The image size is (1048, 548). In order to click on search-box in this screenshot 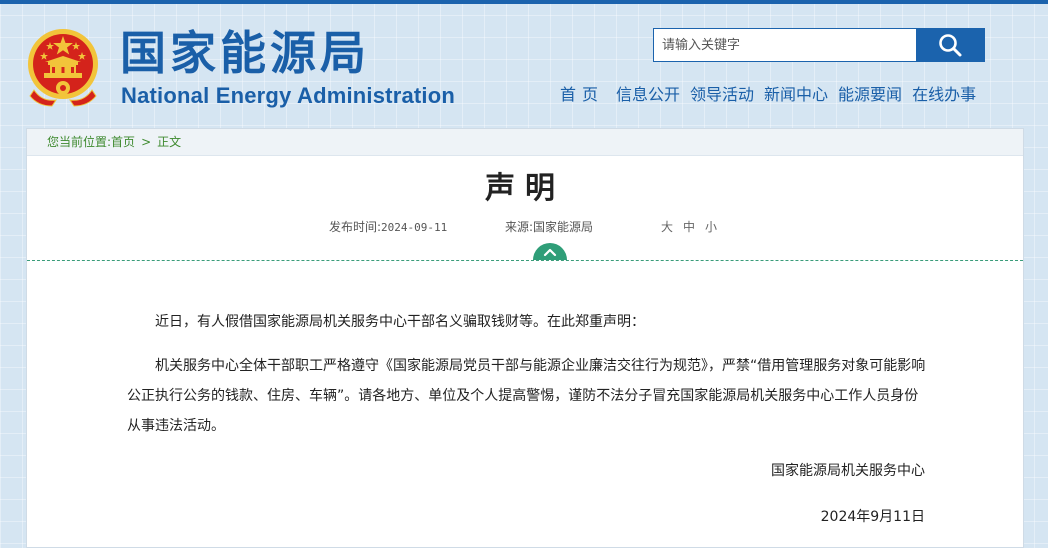, I will do `click(819, 45)`.